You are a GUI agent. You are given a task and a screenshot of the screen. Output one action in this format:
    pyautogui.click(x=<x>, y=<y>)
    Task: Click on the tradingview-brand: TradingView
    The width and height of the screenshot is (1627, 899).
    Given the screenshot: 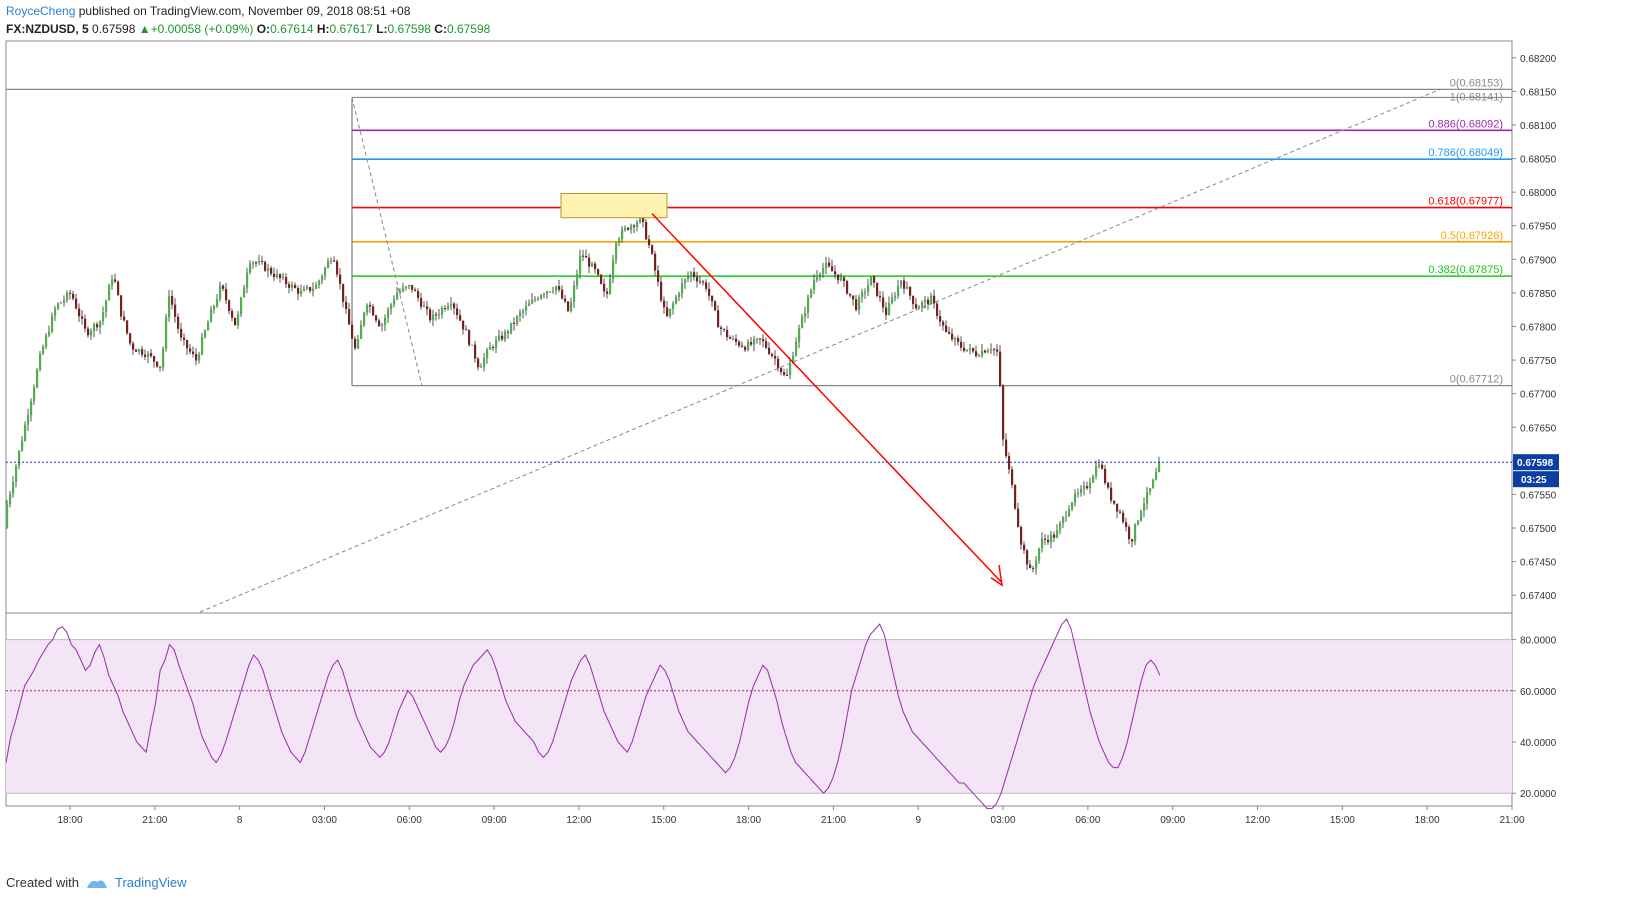 What is the action you would take?
    pyautogui.click(x=151, y=882)
    